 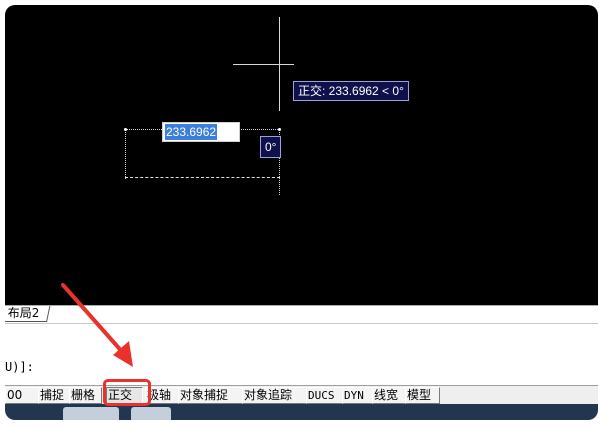 I want to click on annotation-arrow-icon, so click(x=97, y=325).